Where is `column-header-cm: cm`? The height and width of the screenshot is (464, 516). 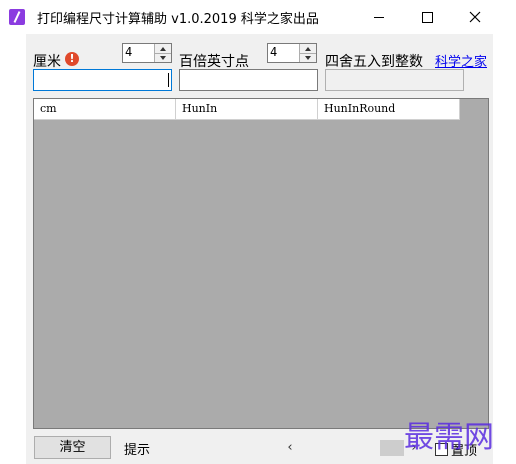 column-header-cm: cm is located at coordinates (105, 109).